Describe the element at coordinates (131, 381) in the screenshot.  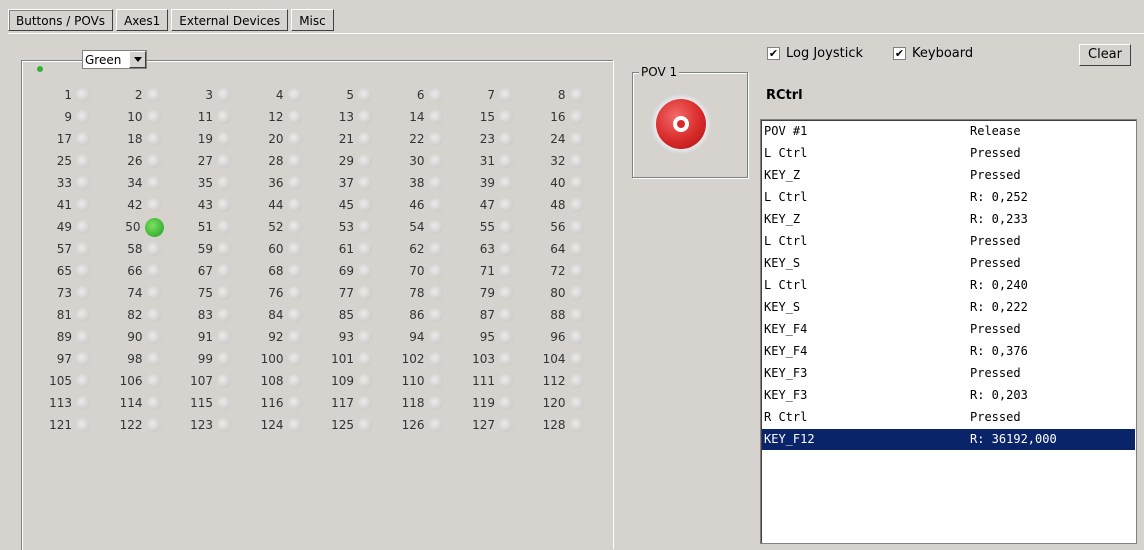
I see `button-number: 106` at that location.